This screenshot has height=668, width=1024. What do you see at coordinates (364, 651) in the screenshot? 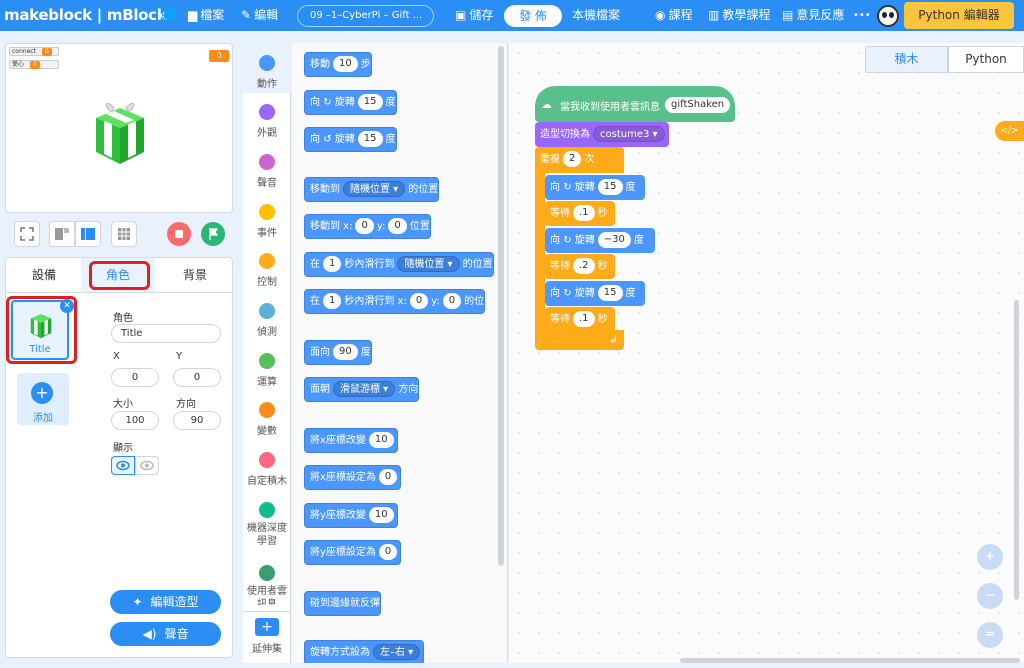
I see `block-rotation-style: 旋轉方式設為 左–右 ▾` at bounding box center [364, 651].